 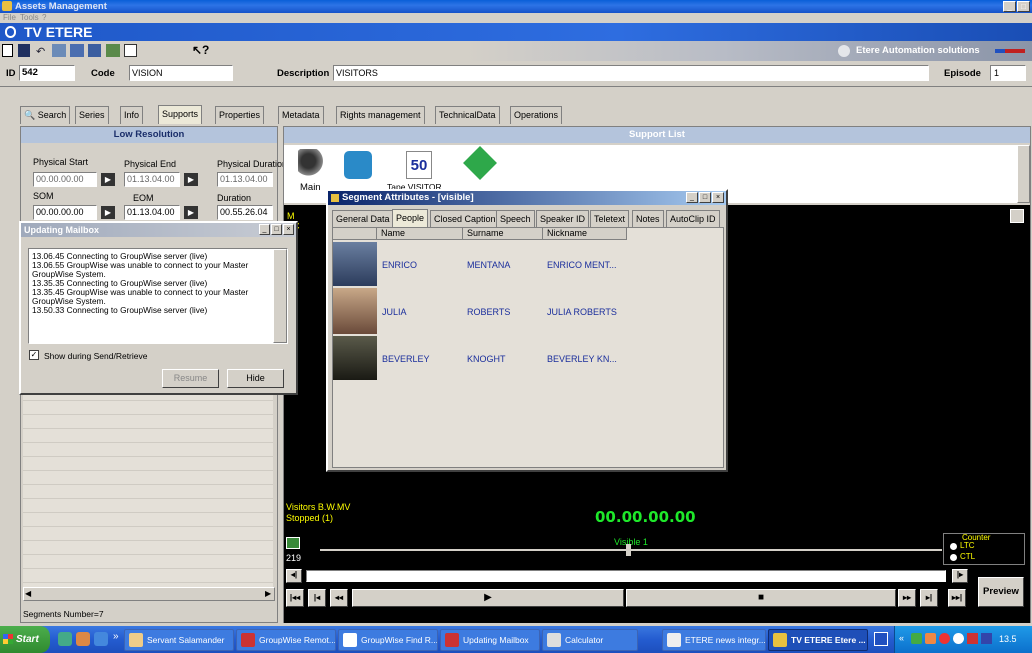 I want to click on chevron-icon: », so click(x=116, y=636).